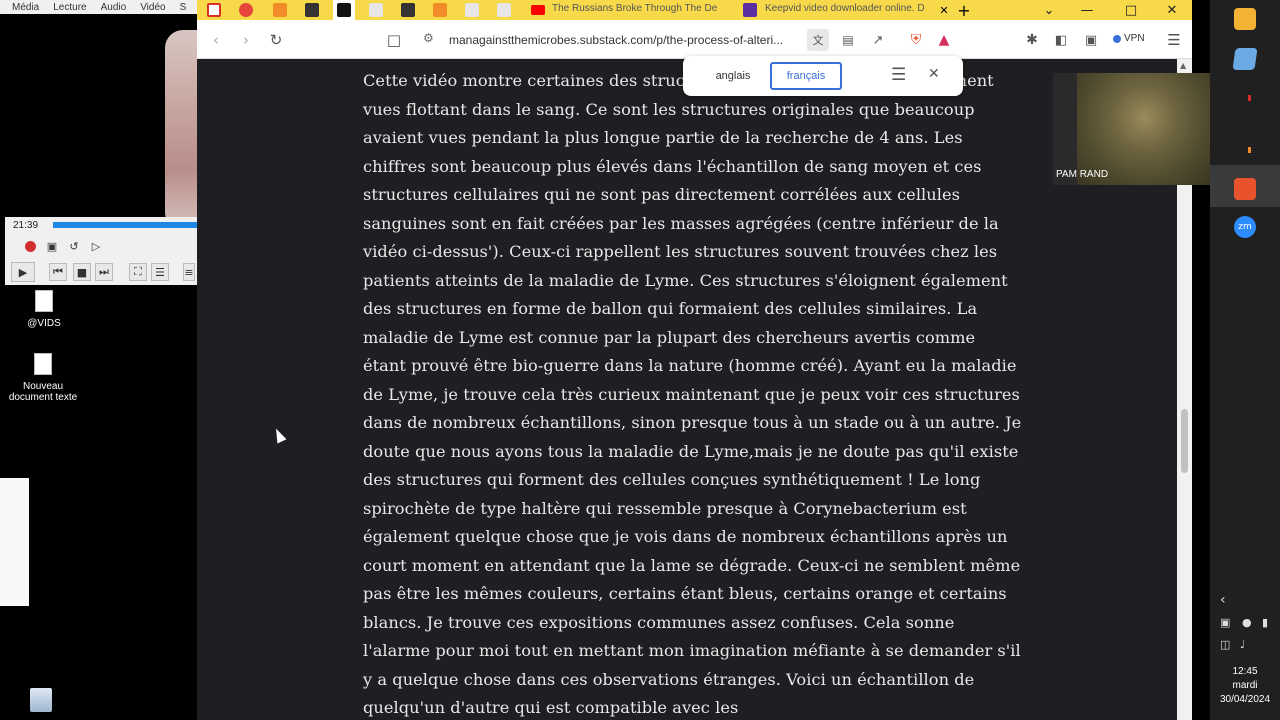 The height and width of the screenshot is (720, 1280). What do you see at coordinates (1082, 174) in the screenshot?
I see `webcam-name: PAM RAND` at bounding box center [1082, 174].